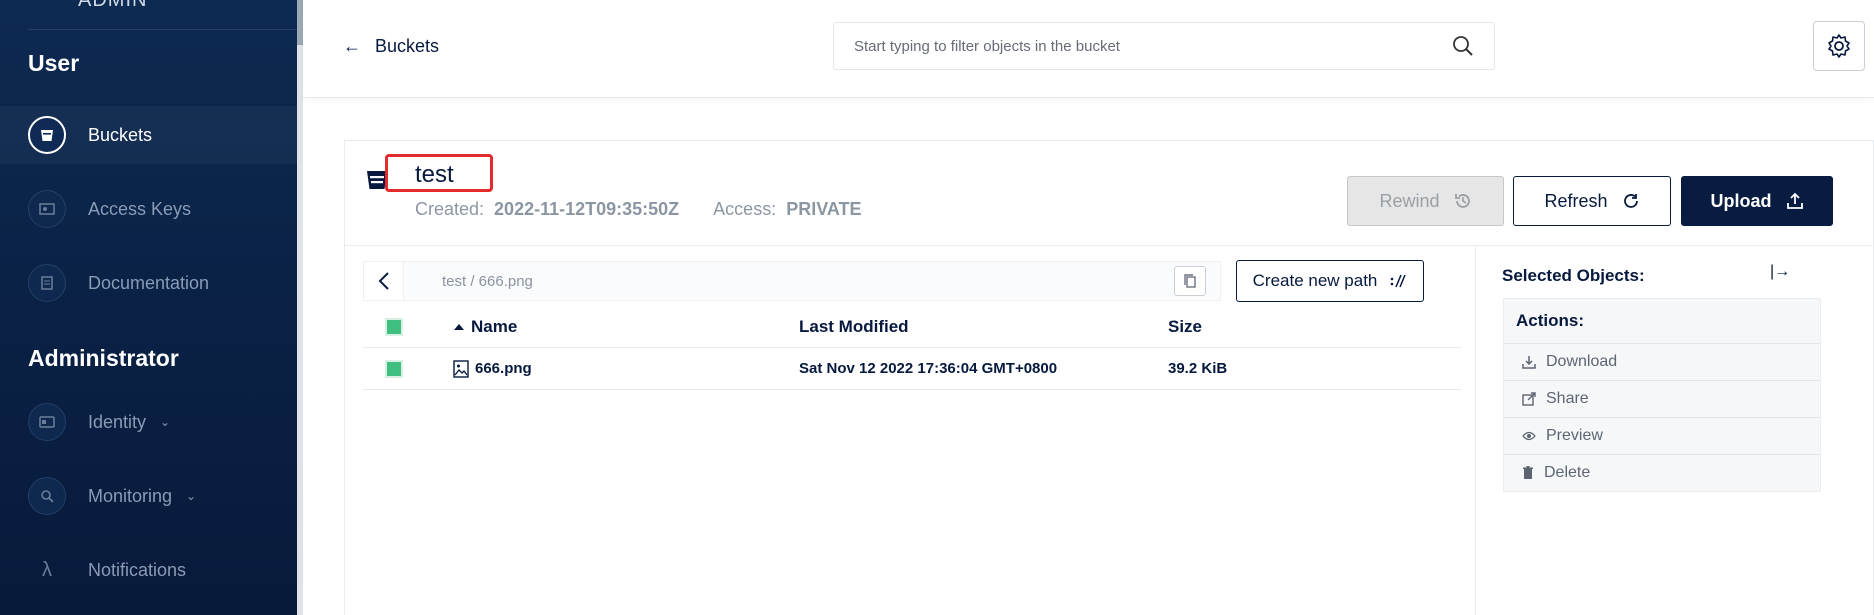 This screenshot has width=1874, height=615. I want to click on download-icon, so click(1529, 362).